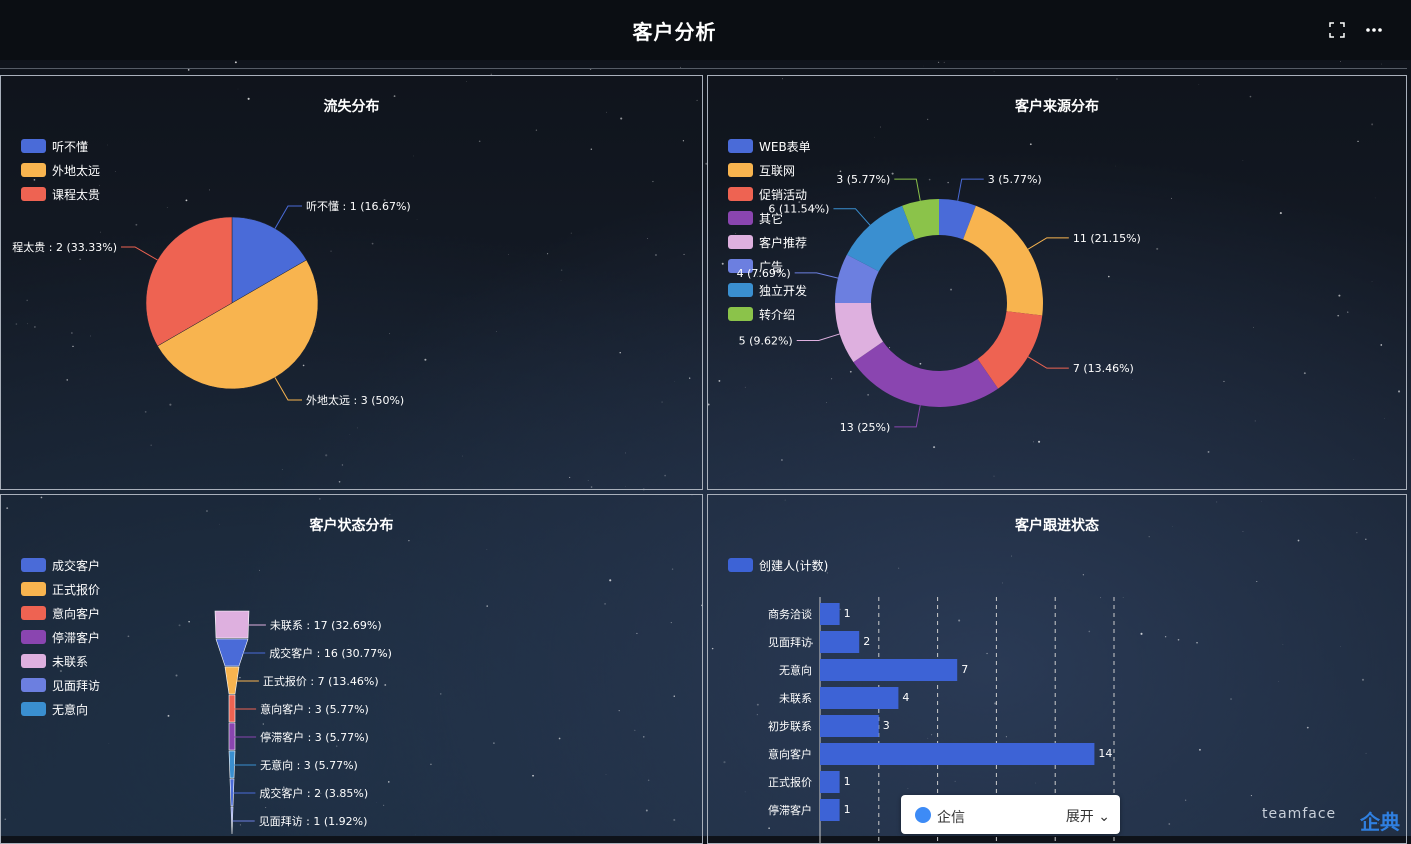  Describe the element at coordinates (865, 427) in the screenshot. I see `data-label: 13 (25%)` at that location.